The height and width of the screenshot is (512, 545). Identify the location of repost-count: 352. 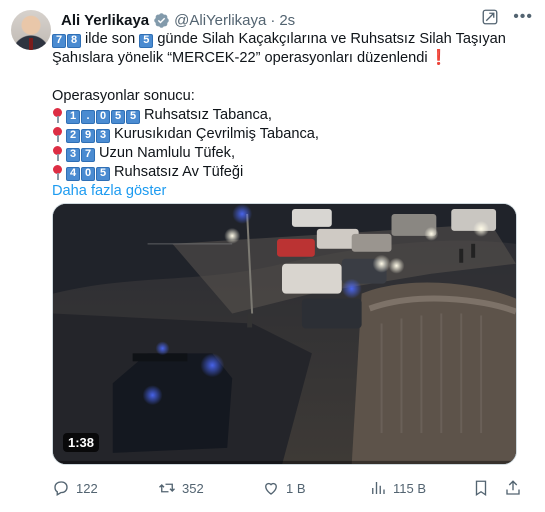
(193, 488).